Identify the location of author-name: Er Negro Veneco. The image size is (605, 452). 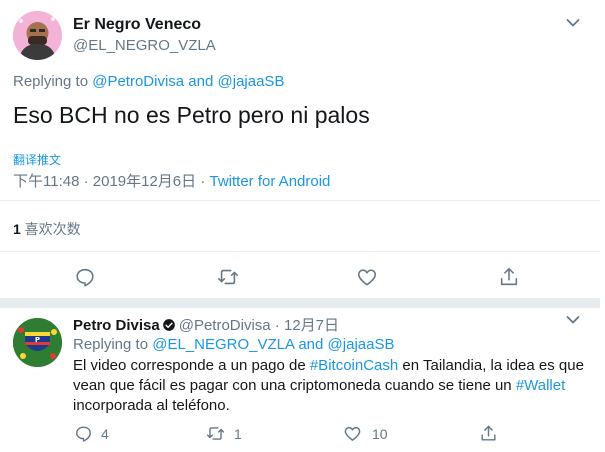
(137, 25).